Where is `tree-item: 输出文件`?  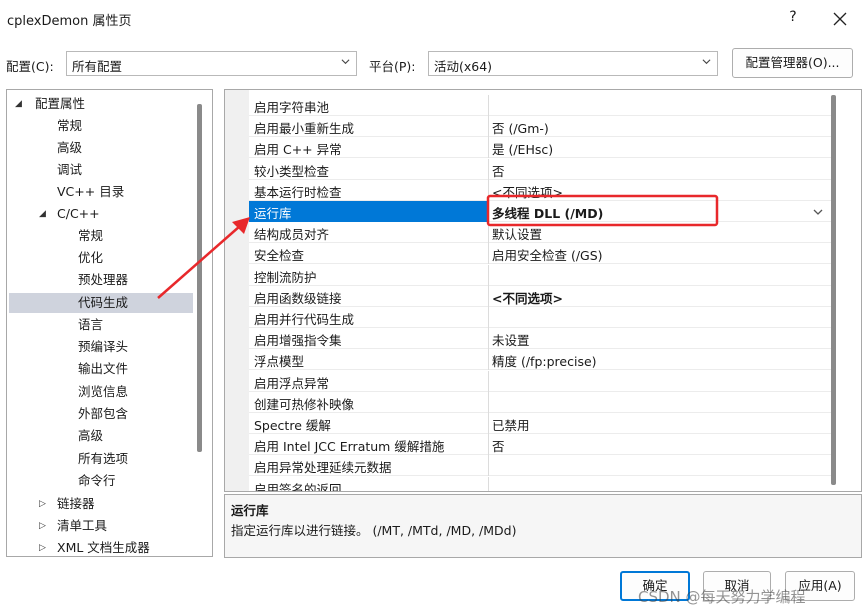
tree-item: 输出文件 is located at coordinates (103, 369).